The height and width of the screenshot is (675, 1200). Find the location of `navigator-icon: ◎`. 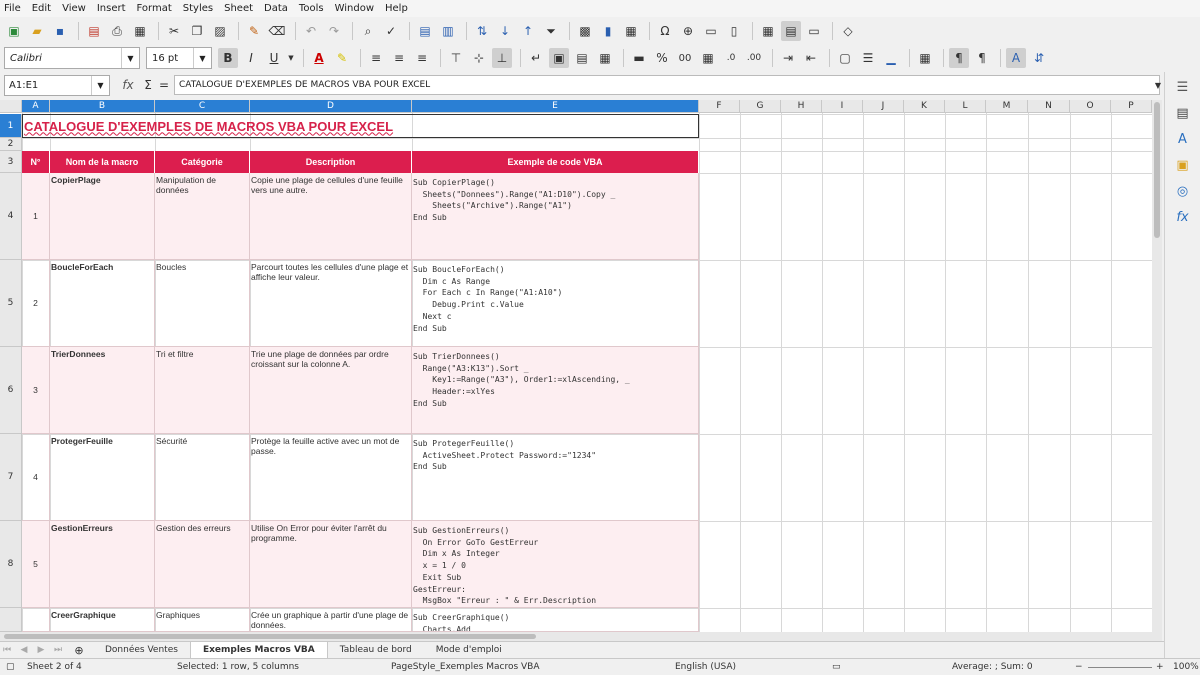

navigator-icon: ◎ is located at coordinates (1183, 192).